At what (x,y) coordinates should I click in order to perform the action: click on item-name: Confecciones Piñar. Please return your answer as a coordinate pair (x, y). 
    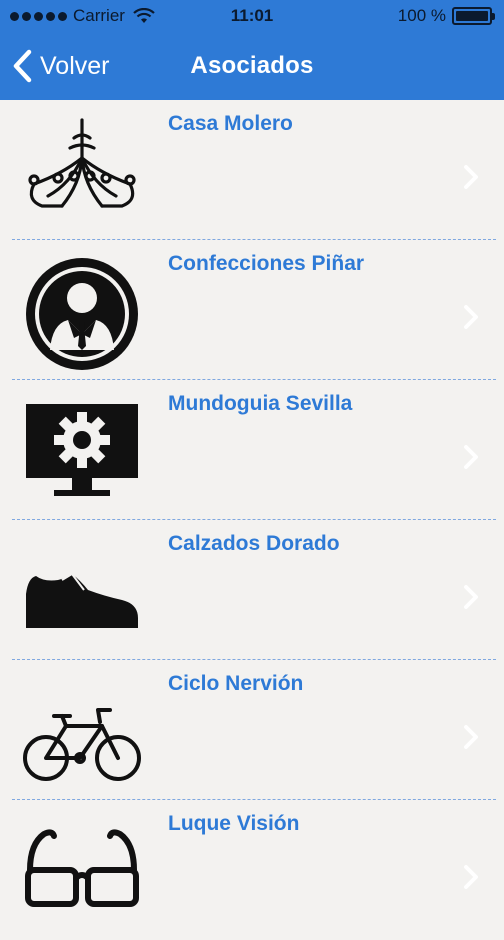
    Looking at the image, I should click on (266, 263).